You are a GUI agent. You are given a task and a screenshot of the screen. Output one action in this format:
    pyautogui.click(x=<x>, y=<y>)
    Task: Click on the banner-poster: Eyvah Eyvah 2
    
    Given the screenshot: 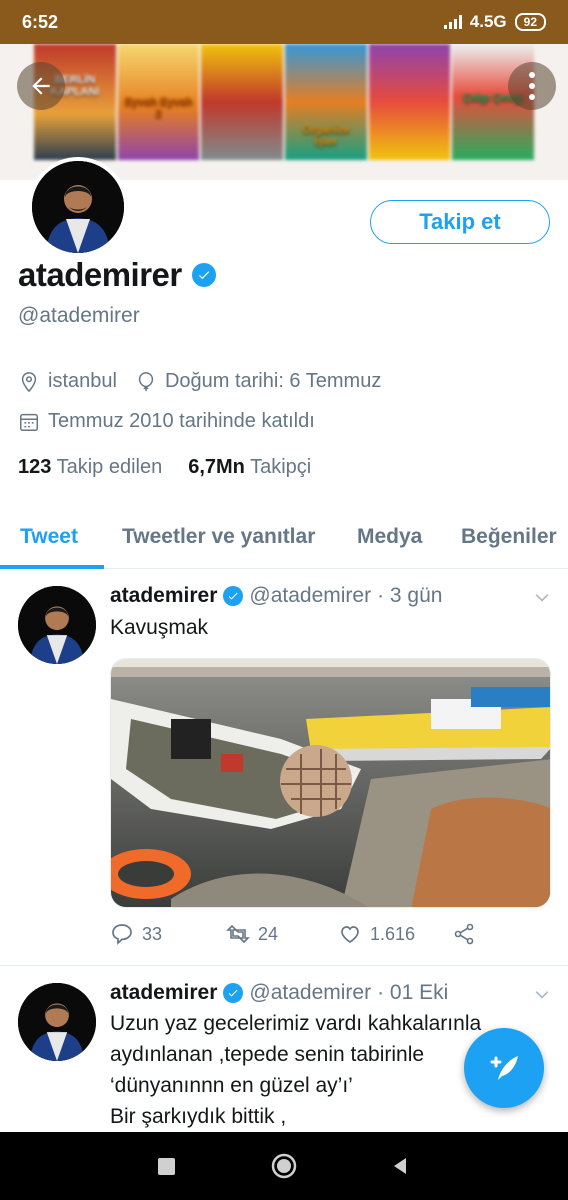 What is the action you would take?
    pyautogui.click(x=158, y=102)
    